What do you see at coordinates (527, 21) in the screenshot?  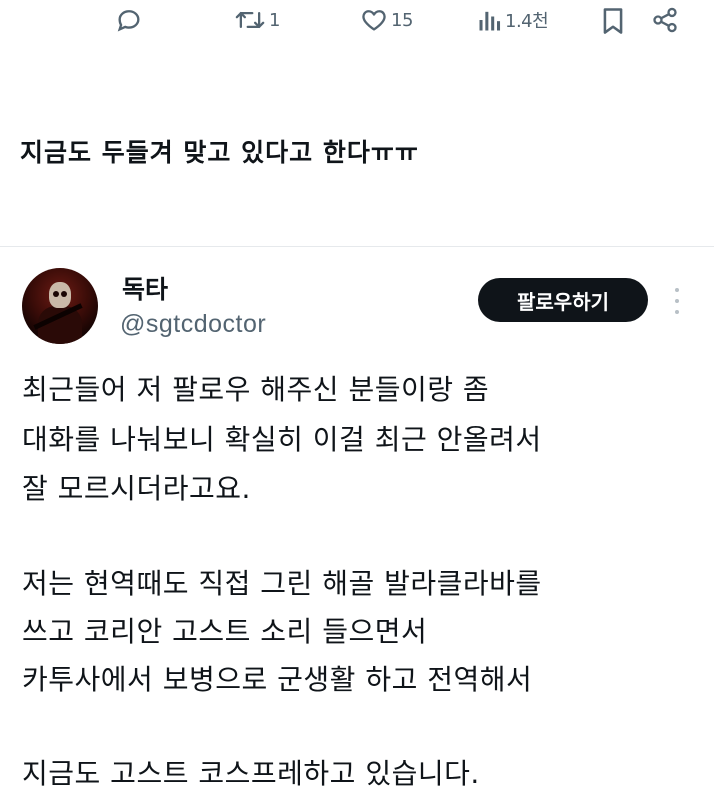 I see `view-count: 1.4천` at bounding box center [527, 21].